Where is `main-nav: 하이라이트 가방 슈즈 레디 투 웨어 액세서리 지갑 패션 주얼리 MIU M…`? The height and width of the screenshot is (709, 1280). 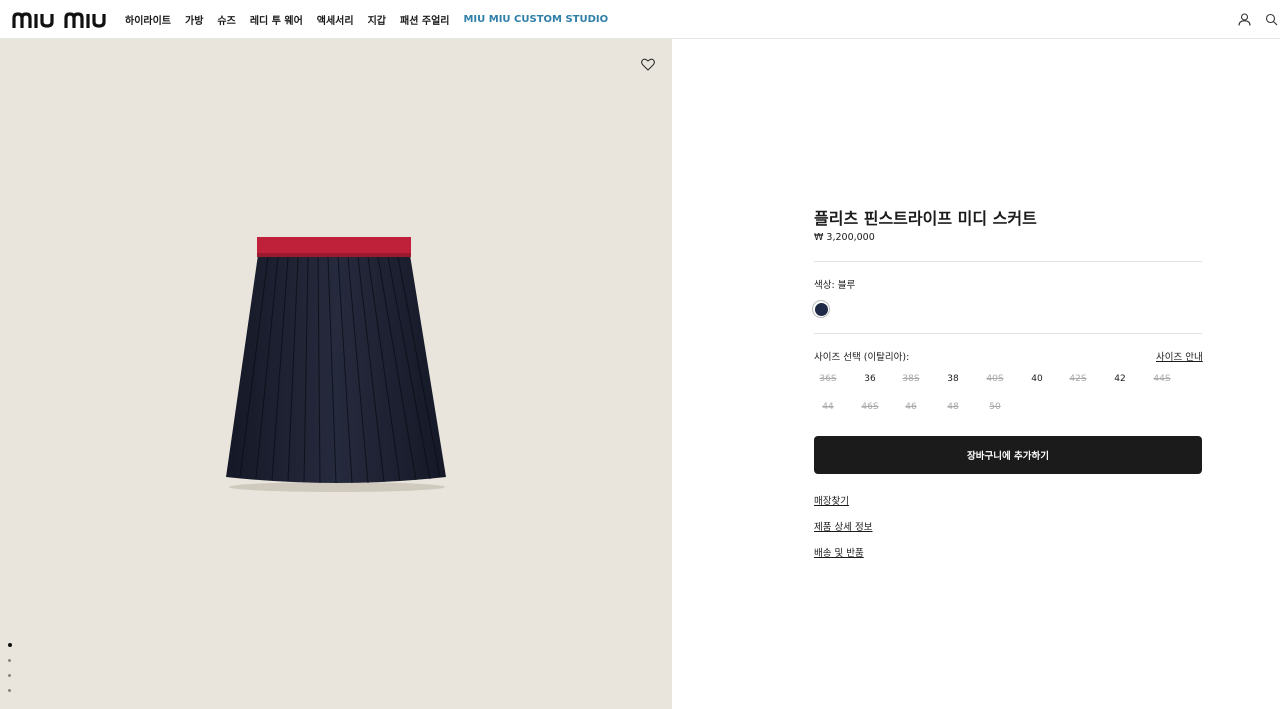 main-nav: 하이라이트 가방 슈즈 레디 투 웨어 액세서리 지갑 패션 주얼리 MIU M… is located at coordinates (373, 19).